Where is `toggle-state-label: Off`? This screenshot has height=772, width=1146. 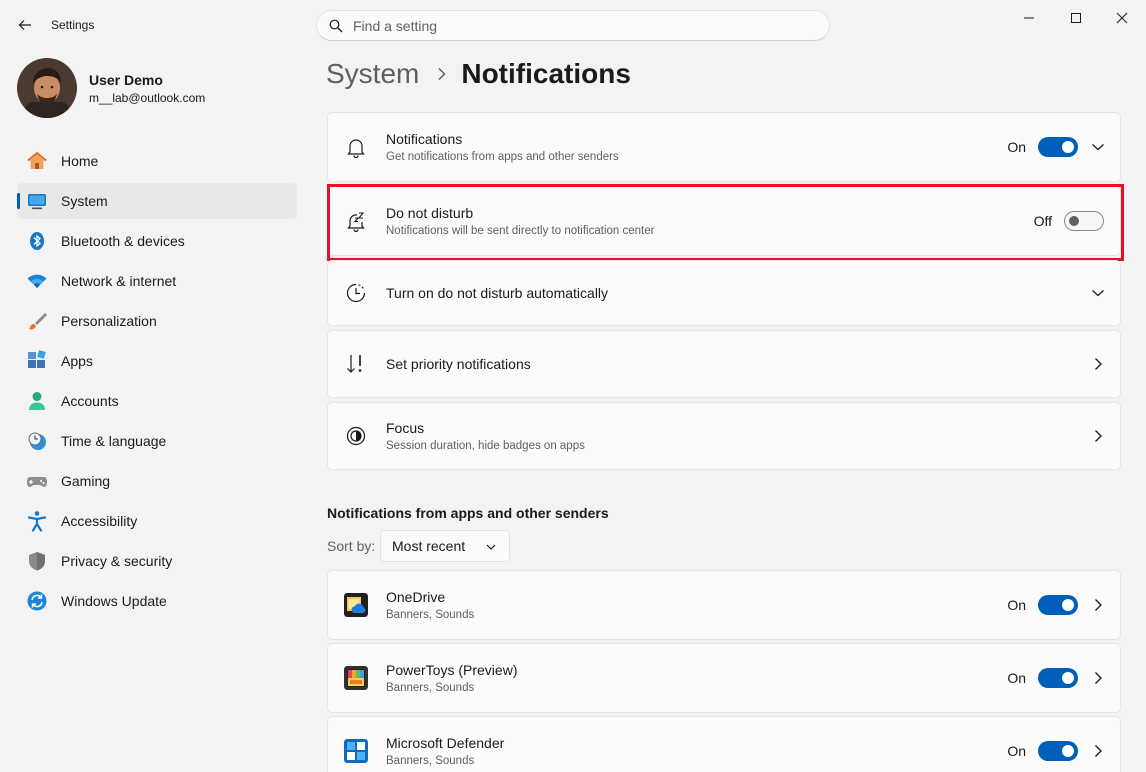 toggle-state-label: Off is located at coordinates (1042, 221).